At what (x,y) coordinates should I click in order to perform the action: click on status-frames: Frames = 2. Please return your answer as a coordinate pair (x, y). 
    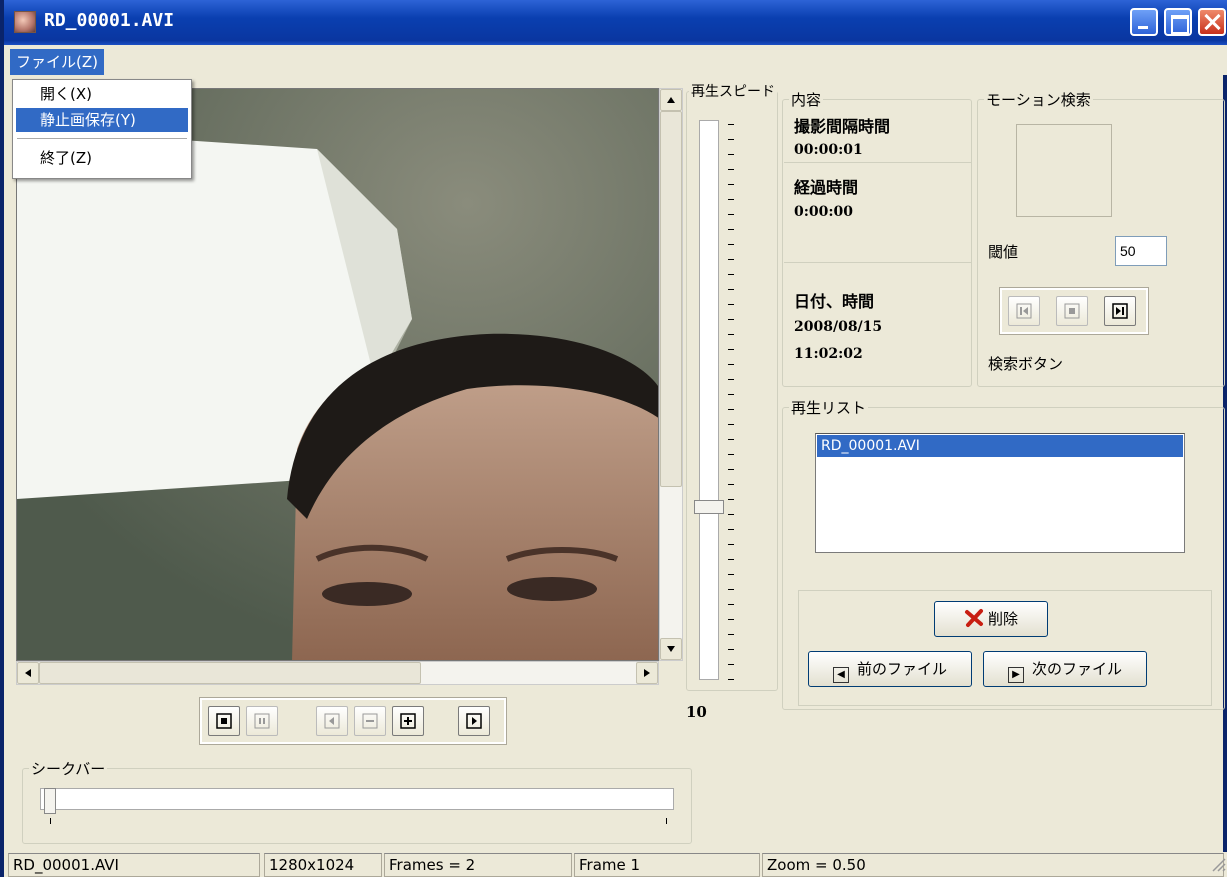
    Looking at the image, I should click on (478, 865).